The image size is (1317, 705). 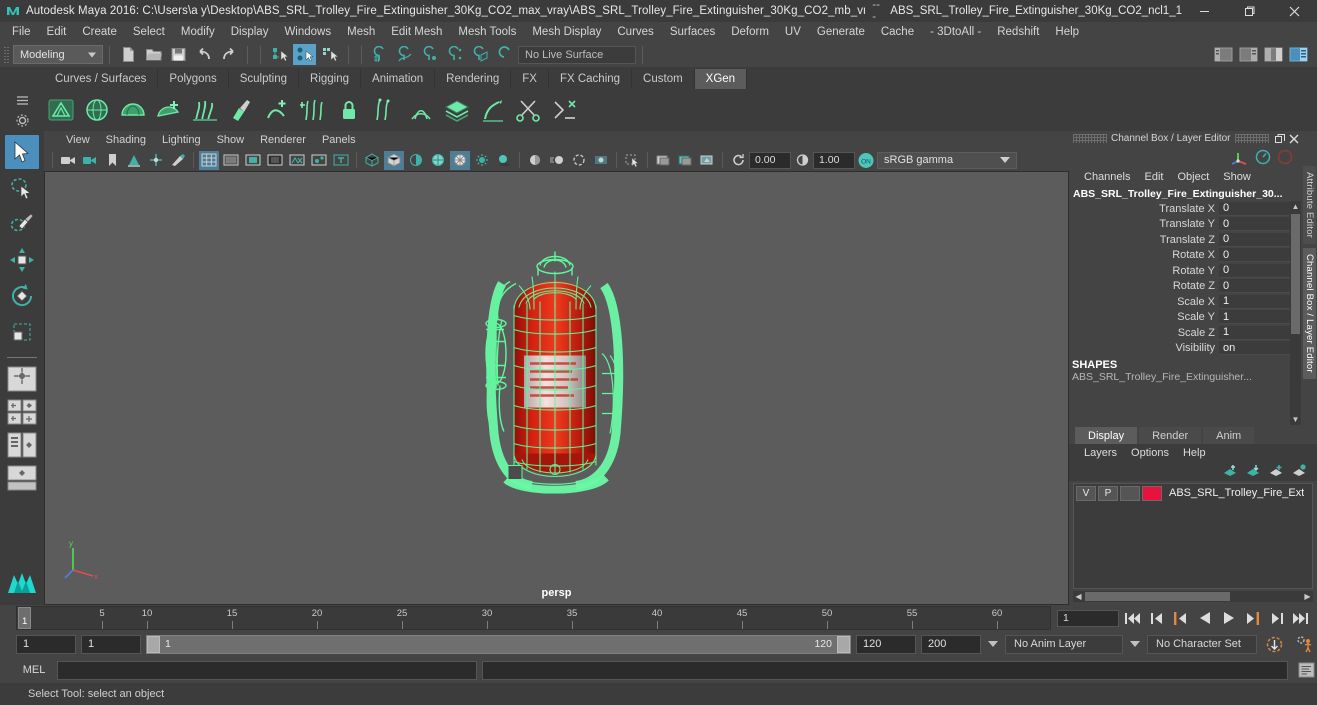 I want to click on shelf-settings-gear-icon, so click(x=22, y=120).